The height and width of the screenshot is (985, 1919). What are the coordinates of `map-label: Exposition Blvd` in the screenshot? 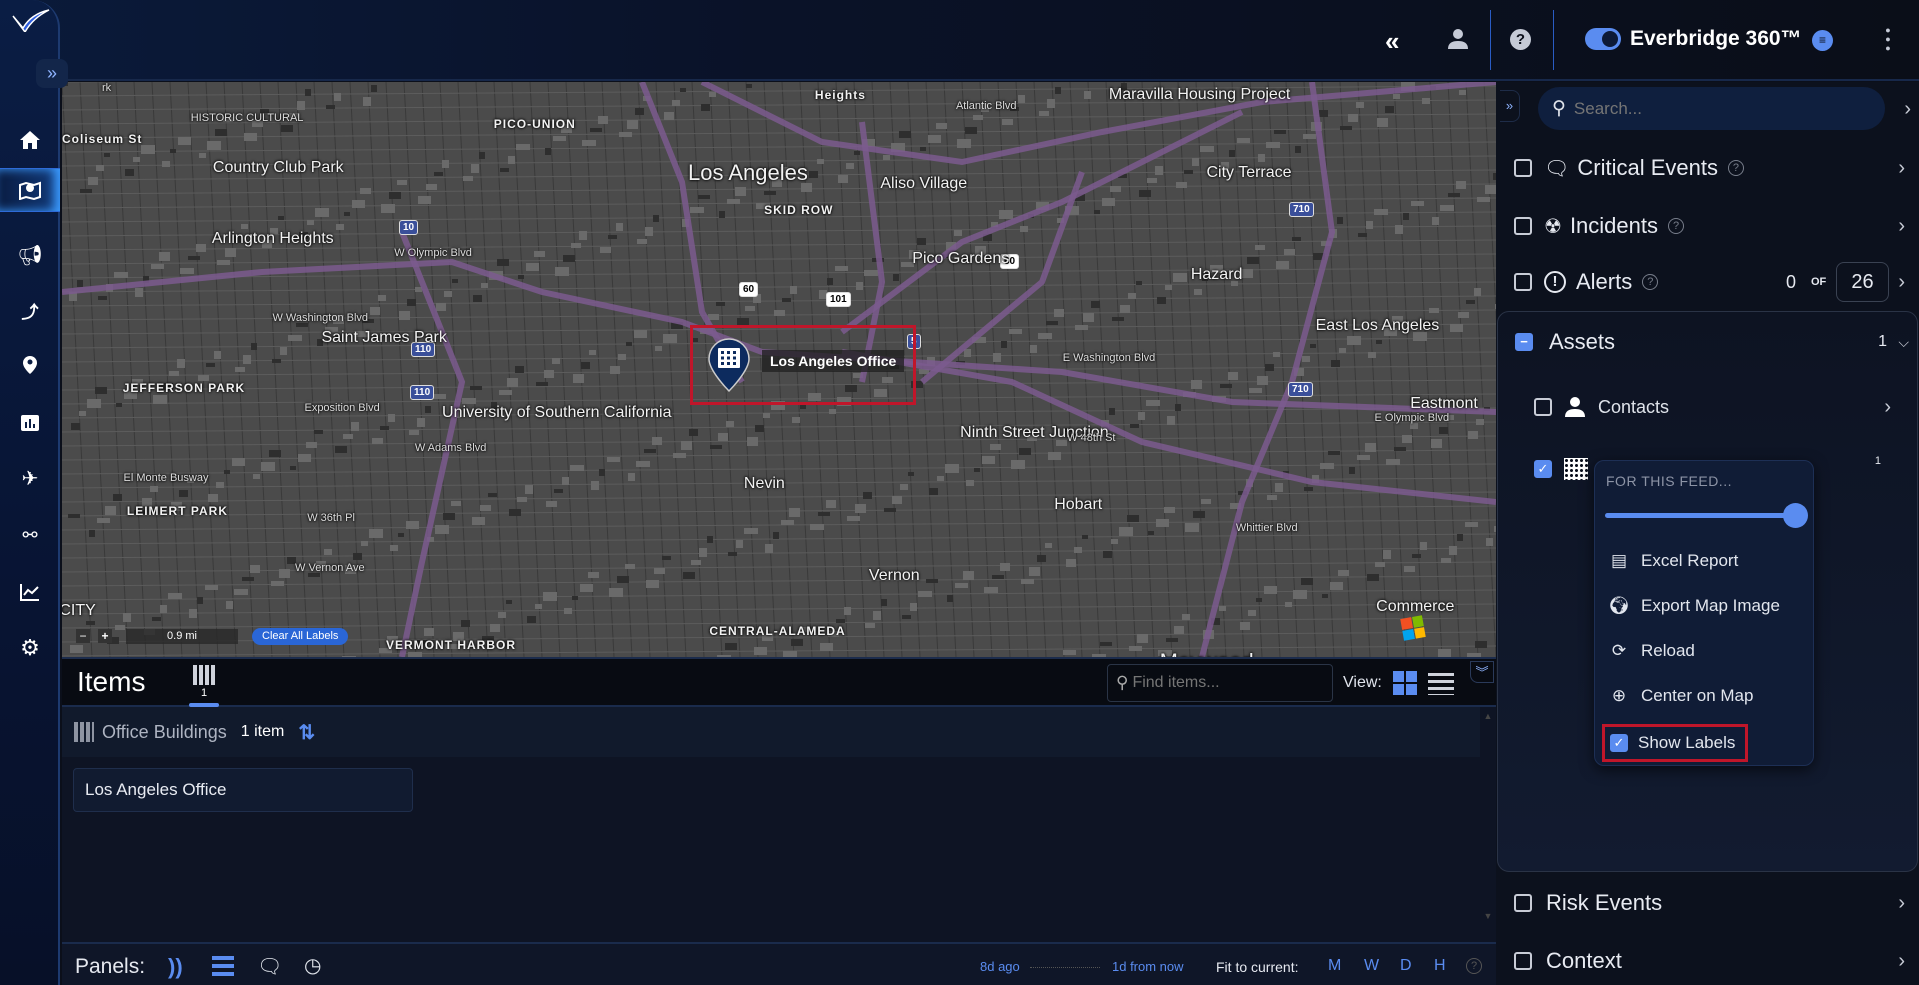 It's located at (342, 408).